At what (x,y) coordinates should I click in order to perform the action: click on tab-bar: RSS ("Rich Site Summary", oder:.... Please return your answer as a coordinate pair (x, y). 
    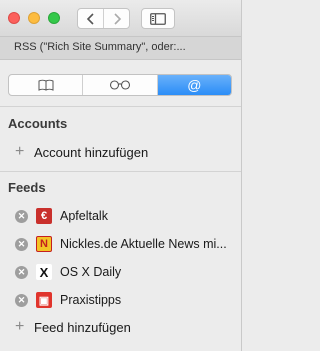
    Looking at the image, I should click on (121, 48).